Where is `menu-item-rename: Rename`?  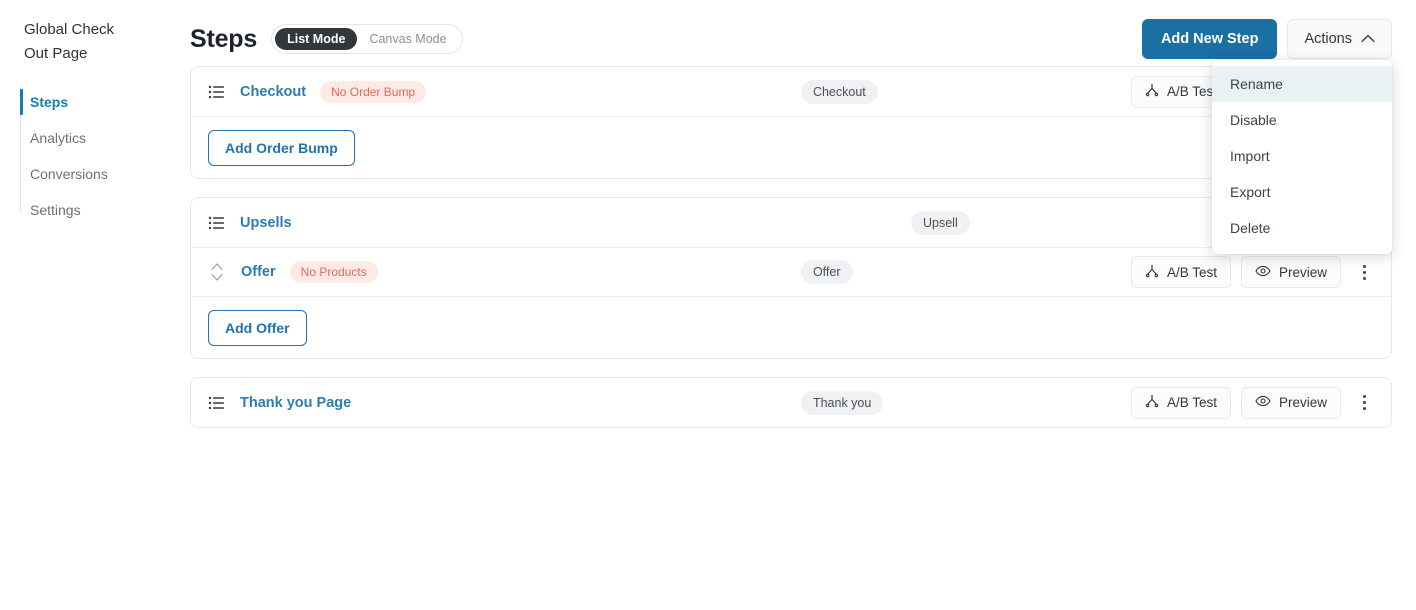
menu-item-rename: Rename is located at coordinates (1302, 84).